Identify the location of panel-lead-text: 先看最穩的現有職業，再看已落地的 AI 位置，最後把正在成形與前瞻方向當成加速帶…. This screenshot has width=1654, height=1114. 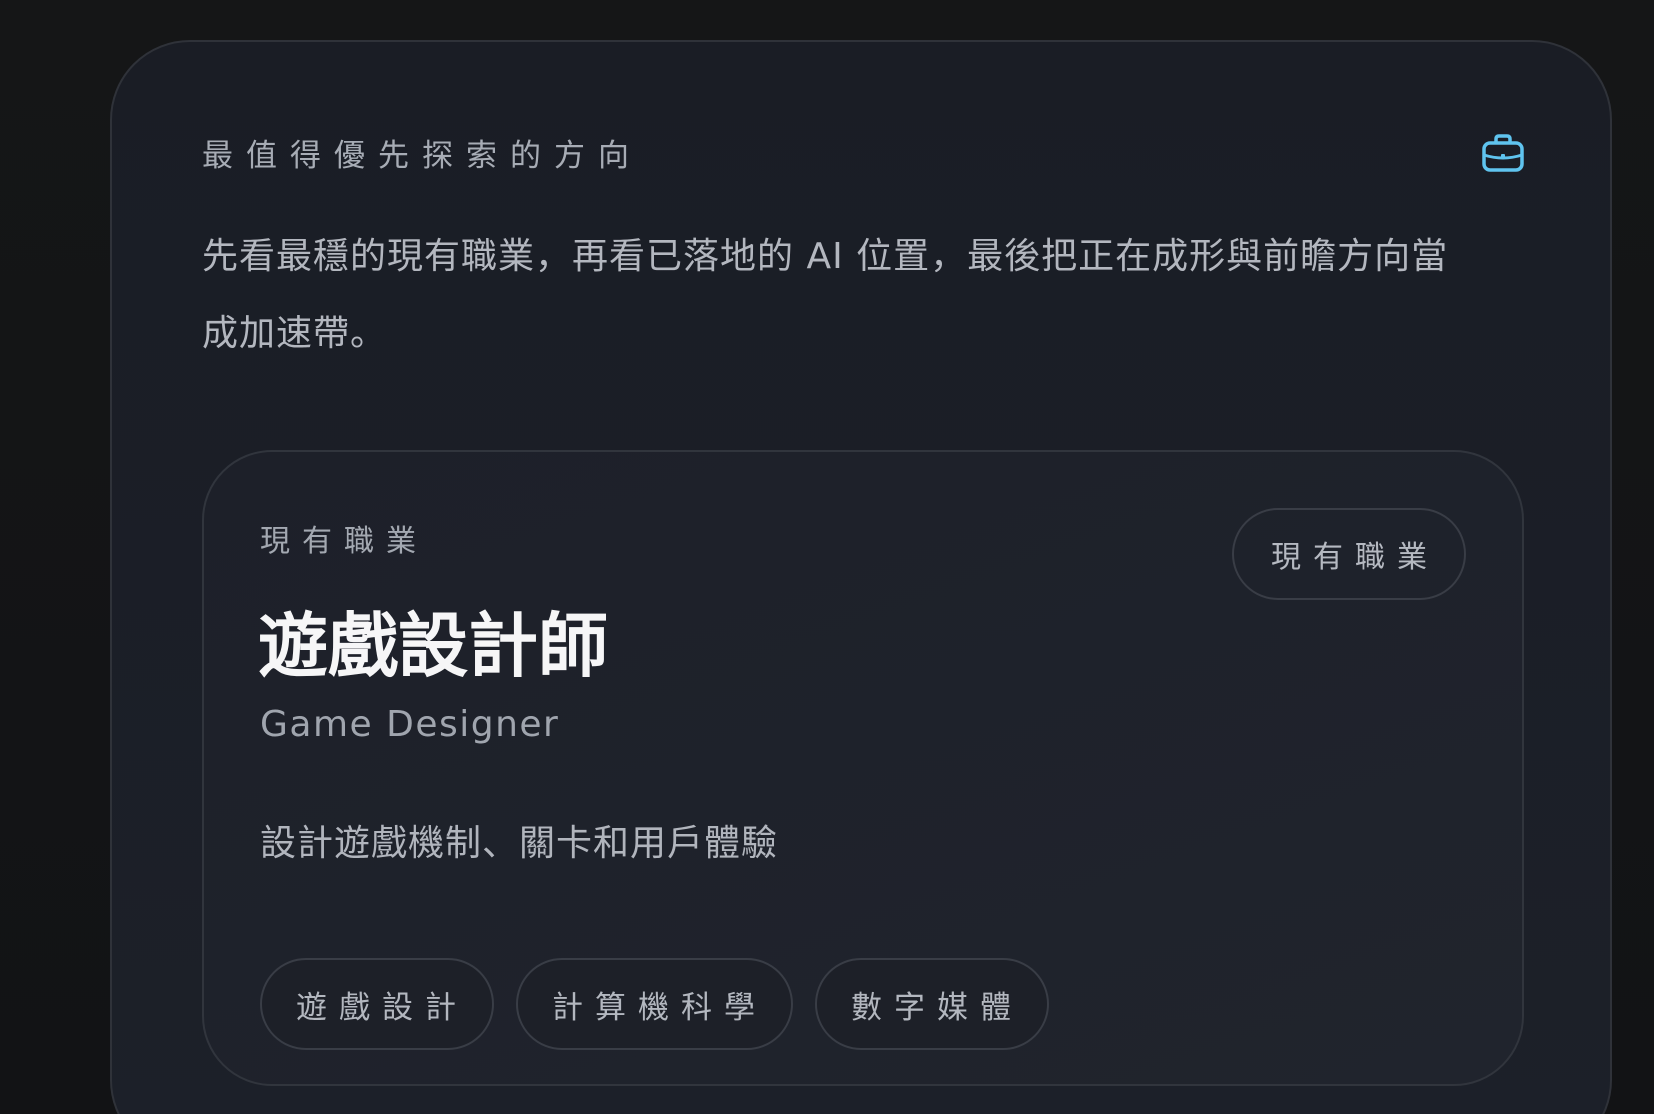
(825, 295).